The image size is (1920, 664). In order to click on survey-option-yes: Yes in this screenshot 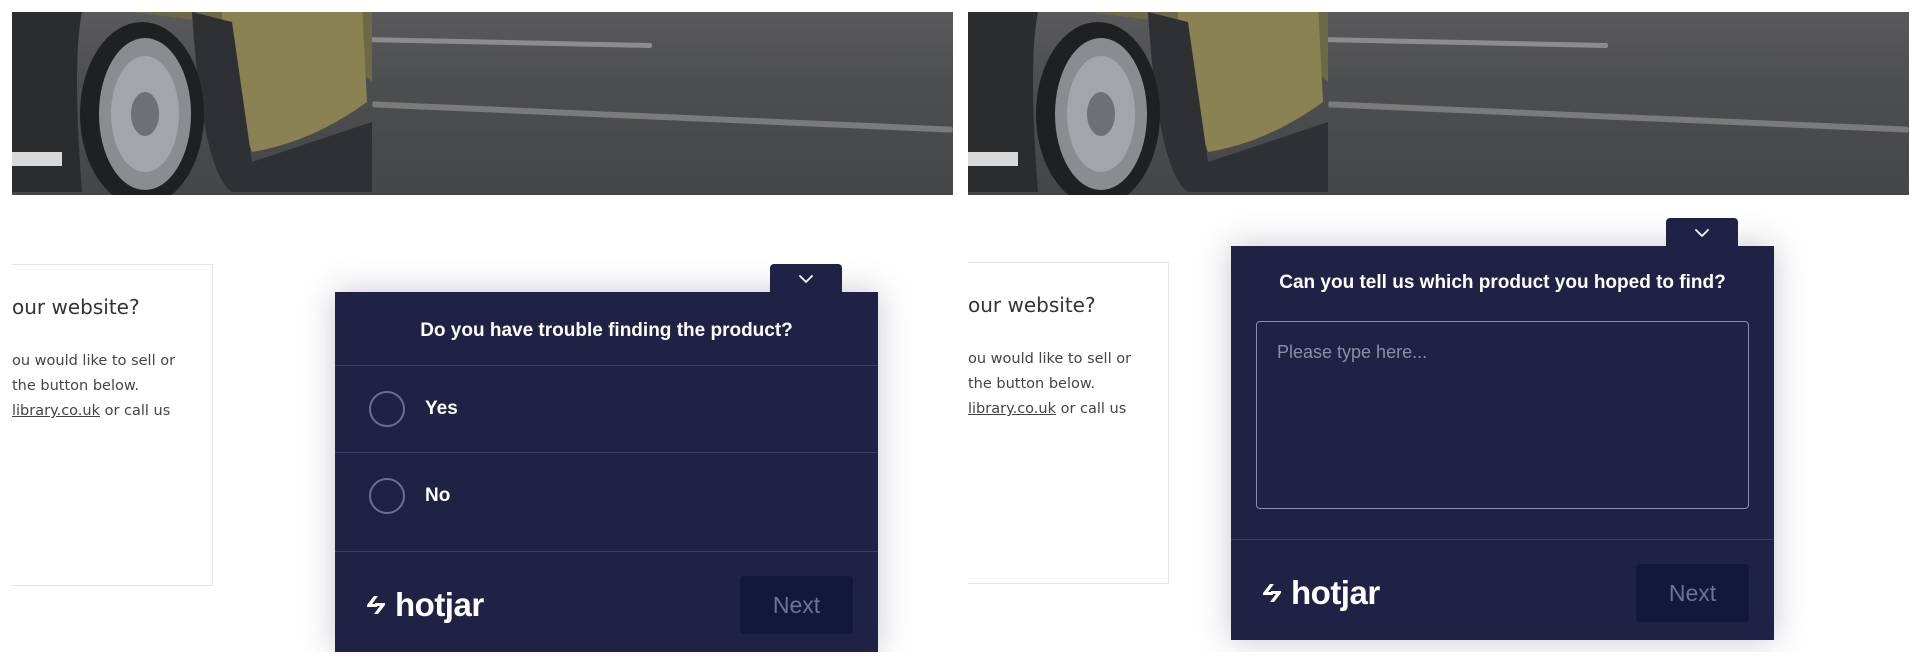, I will do `click(606, 408)`.